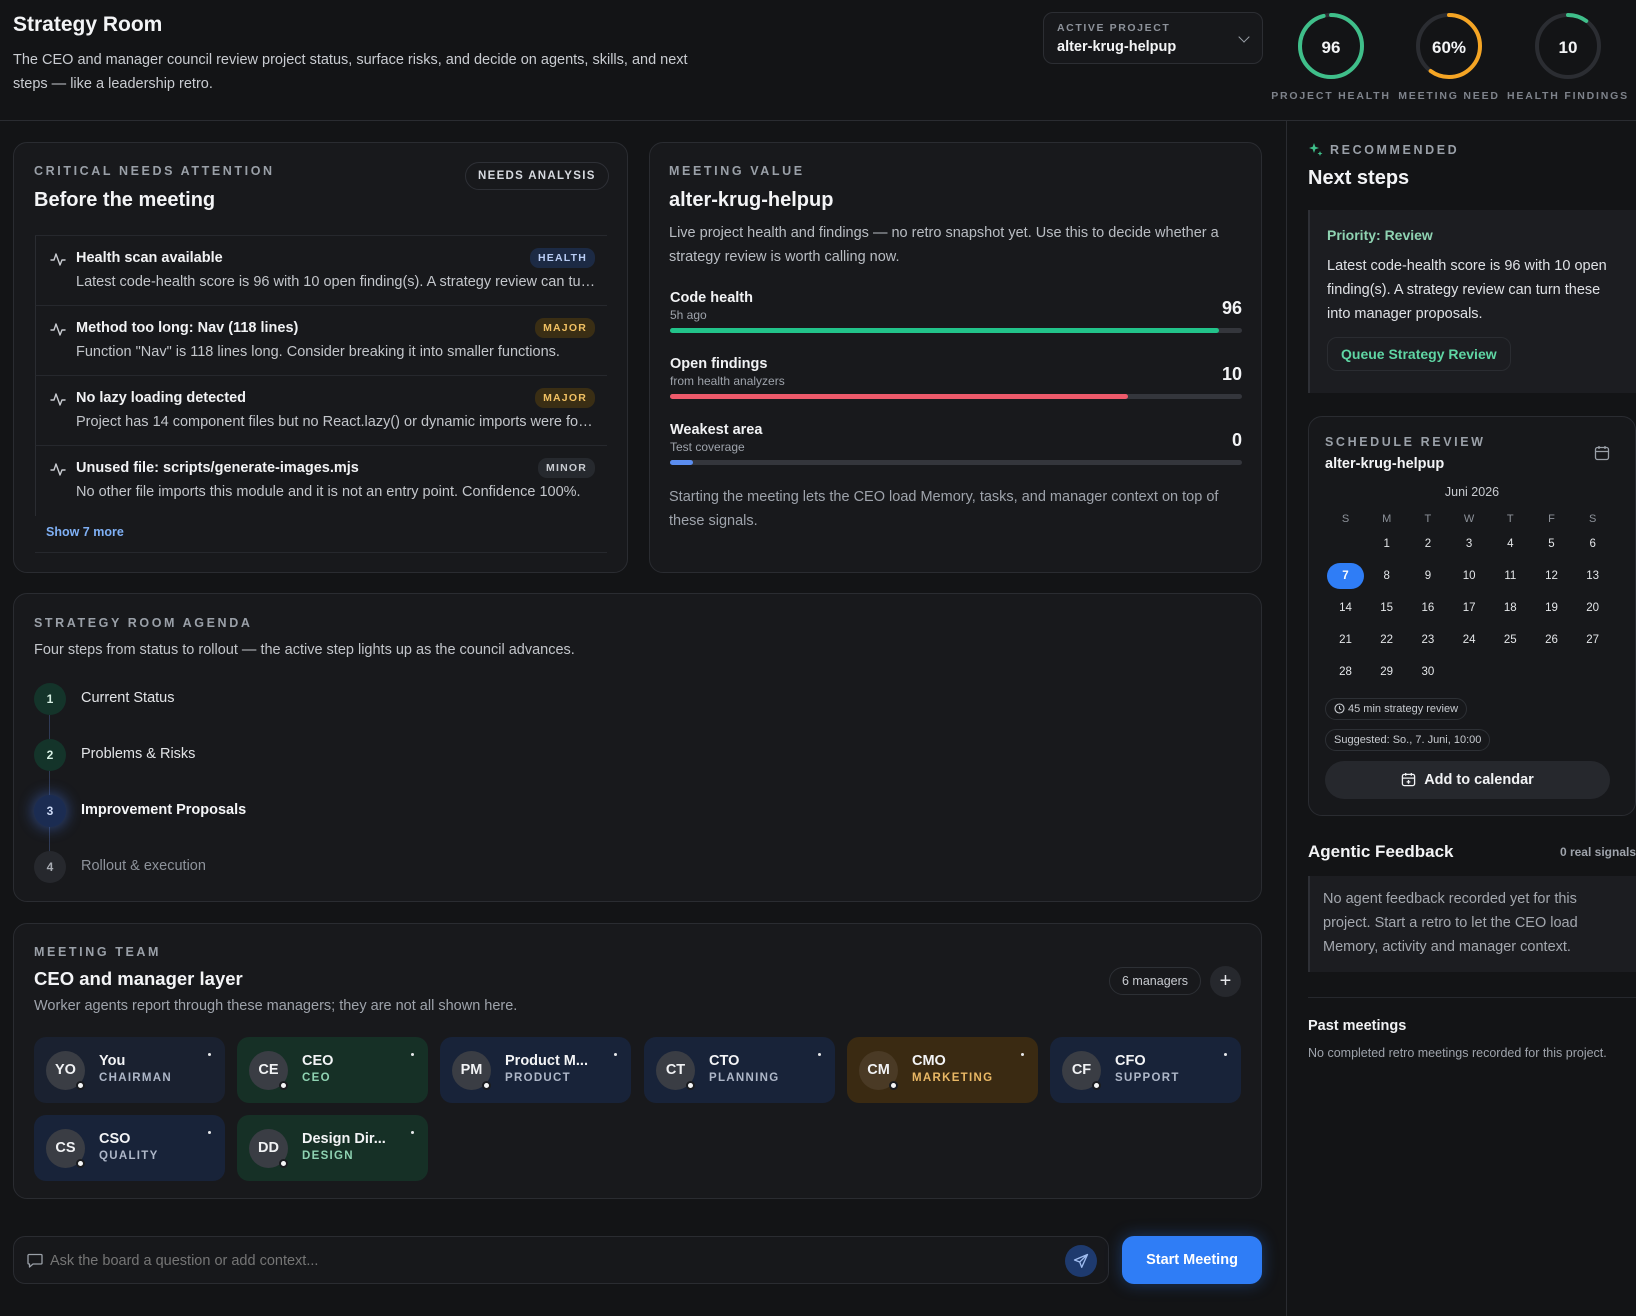  Describe the element at coordinates (1339, 708) in the screenshot. I see `clock-icon` at that location.